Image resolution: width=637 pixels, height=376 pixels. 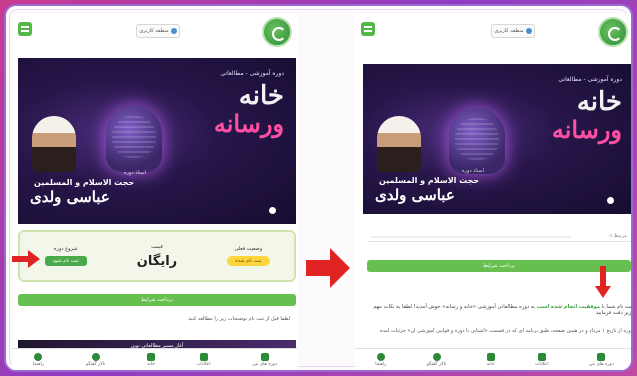 I want to click on status-badge: ثبت نام شده, so click(x=248, y=261).